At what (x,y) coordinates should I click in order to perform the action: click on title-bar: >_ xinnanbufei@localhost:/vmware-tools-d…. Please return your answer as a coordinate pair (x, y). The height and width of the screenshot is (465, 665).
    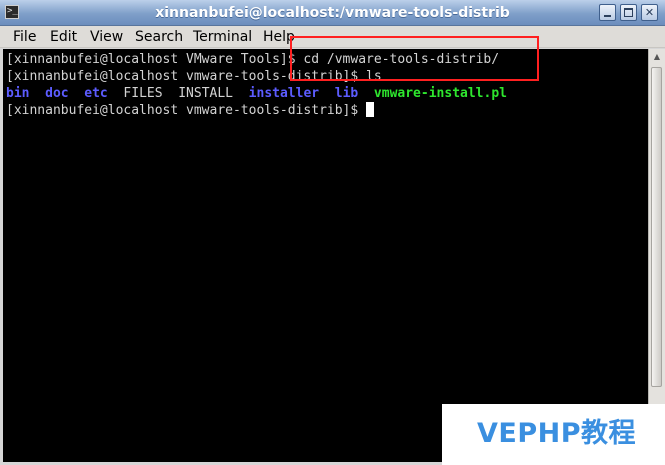
    Looking at the image, I should click on (332, 13).